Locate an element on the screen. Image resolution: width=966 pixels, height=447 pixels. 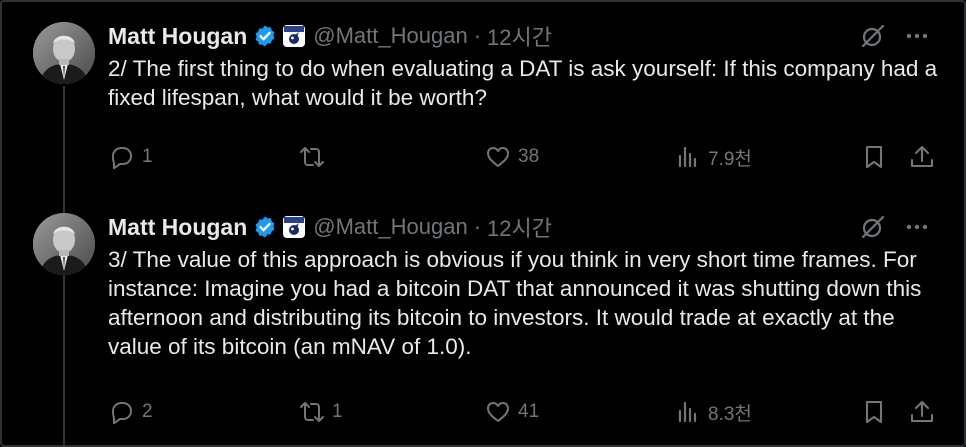
tweet-actions: 1 38 7.9천 is located at coordinates (523, 157).